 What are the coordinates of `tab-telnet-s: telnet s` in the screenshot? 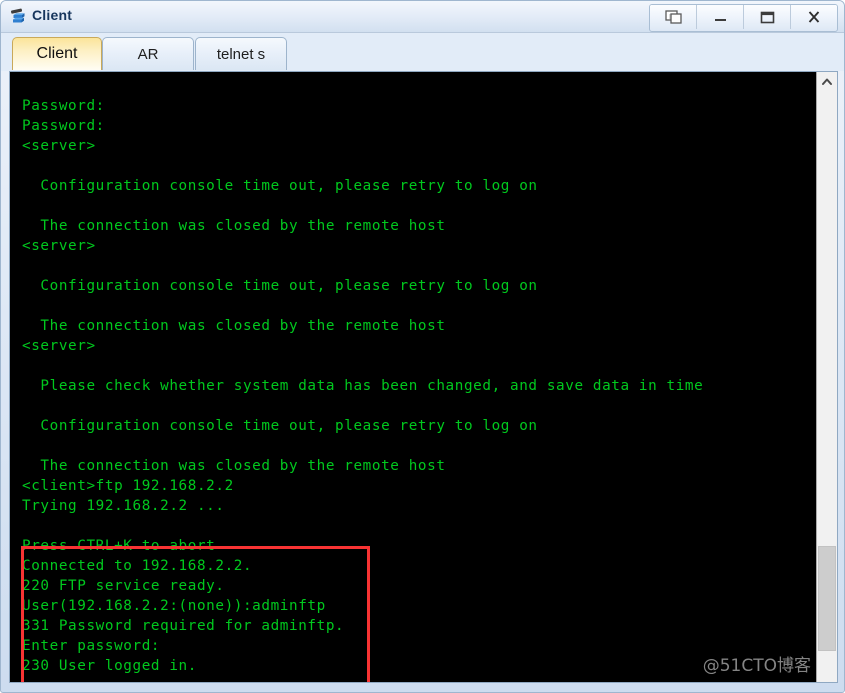 It's located at (241, 53).